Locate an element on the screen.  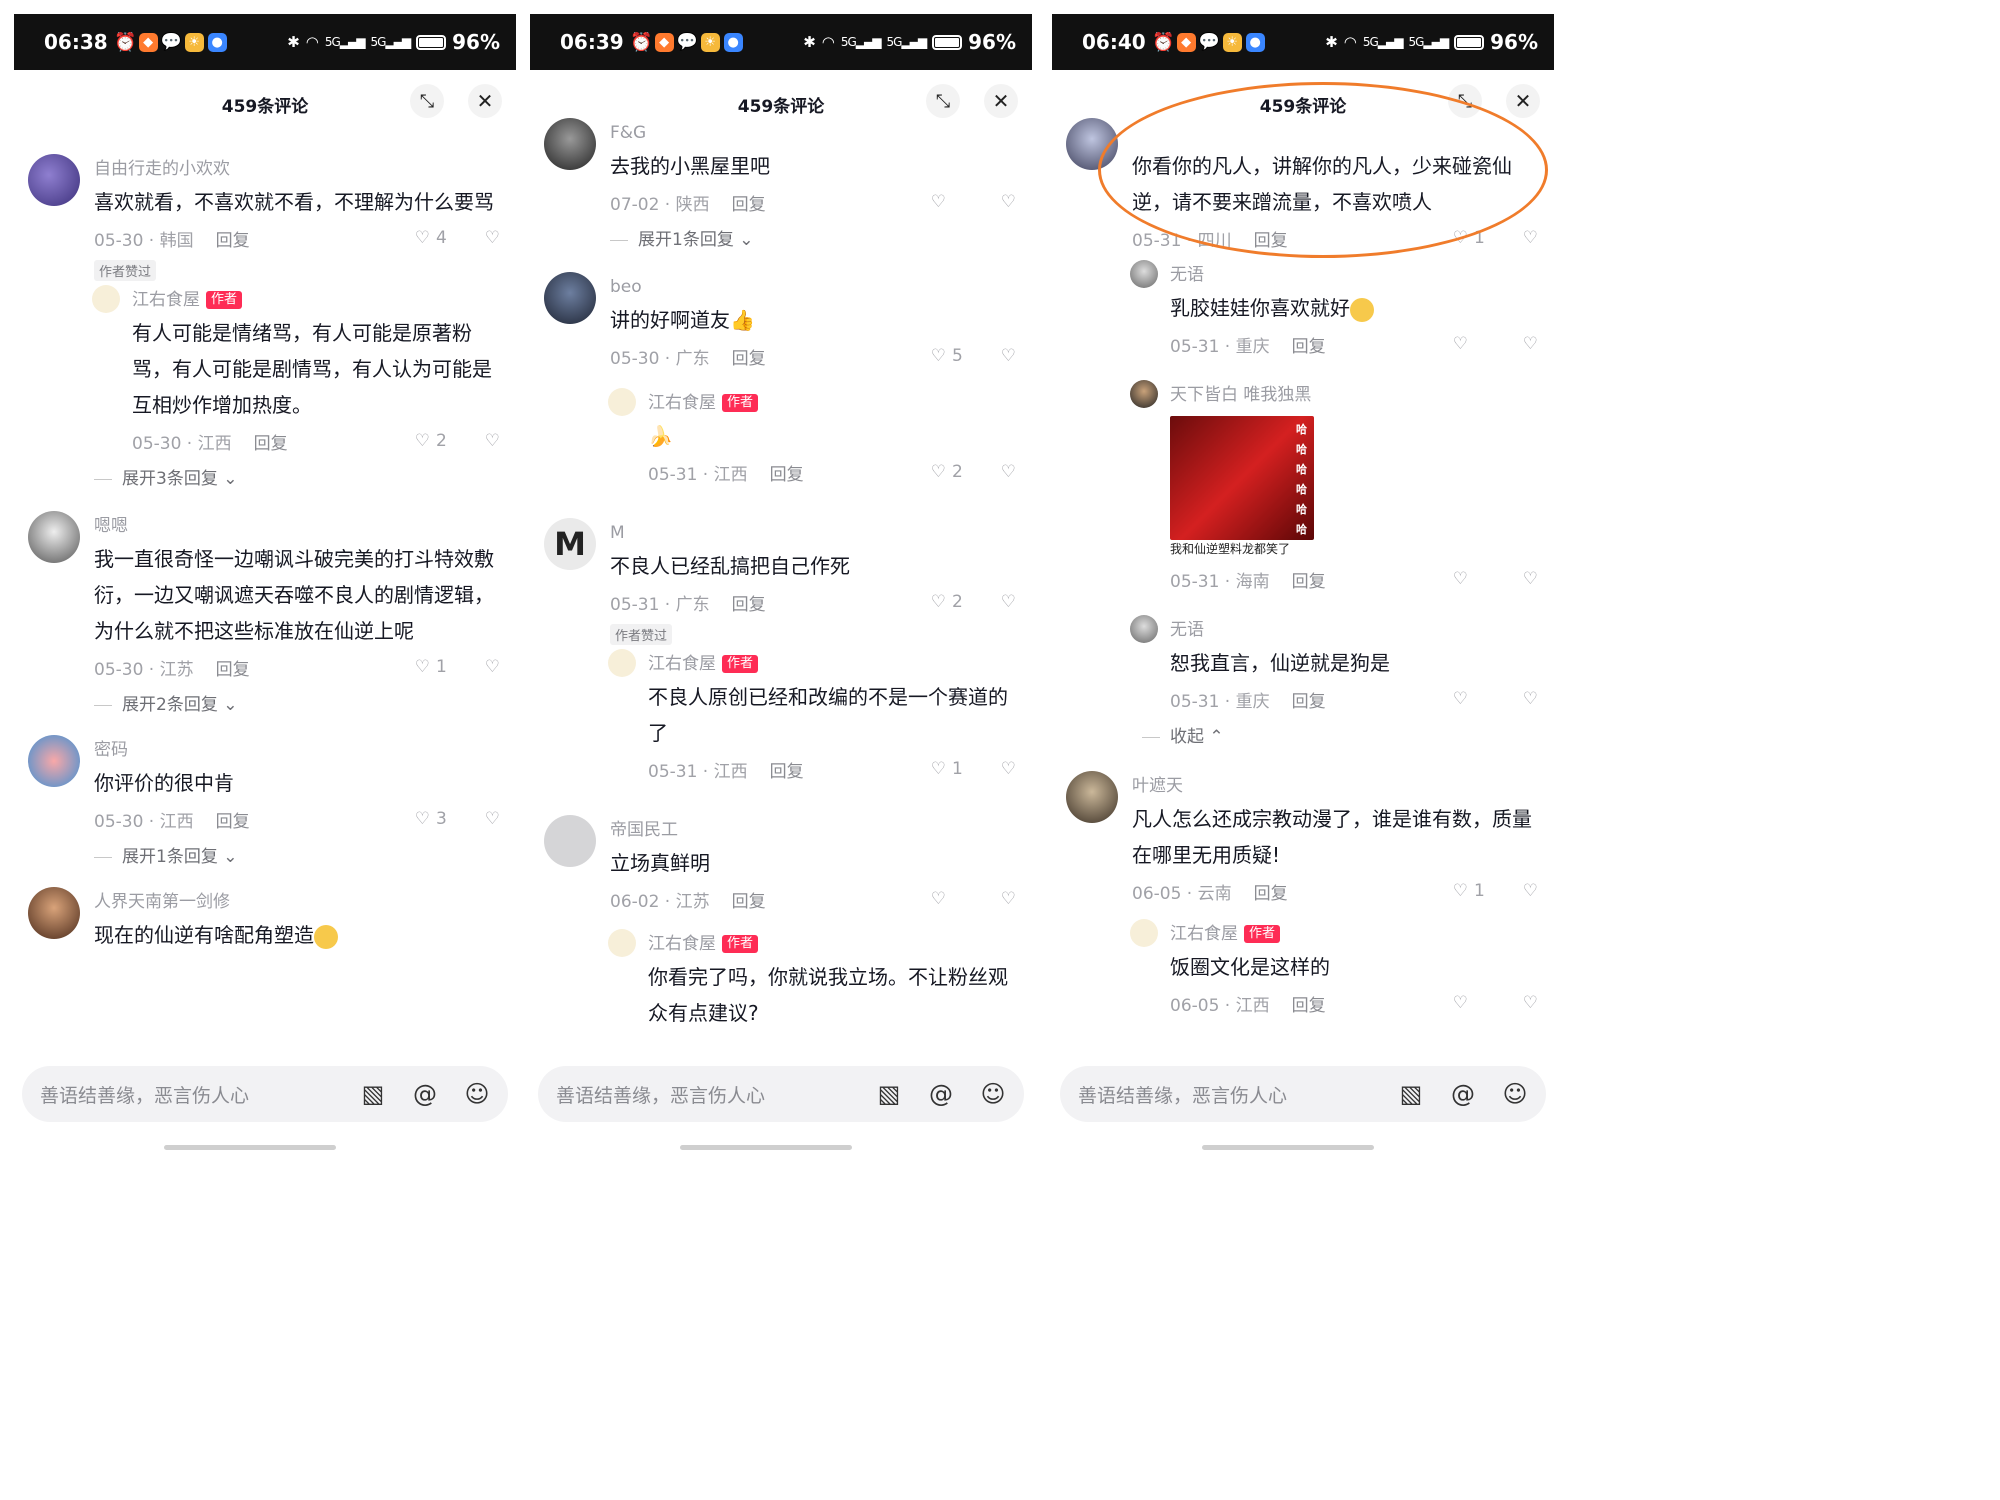
comment-username: M is located at coordinates (813, 533).